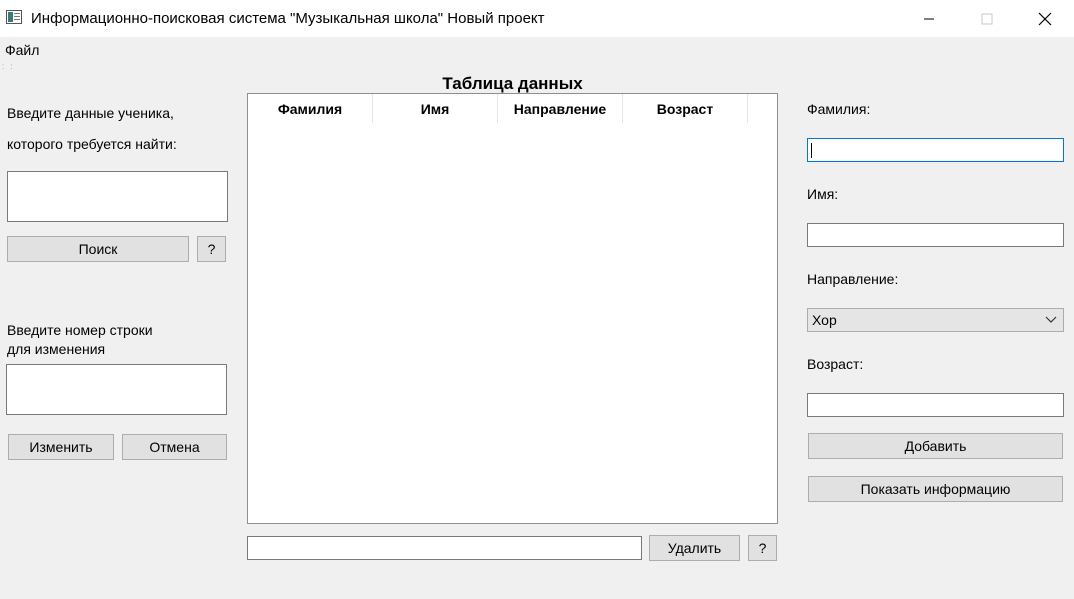 This screenshot has height=599, width=1074. I want to click on name-input, so click(935, 235).